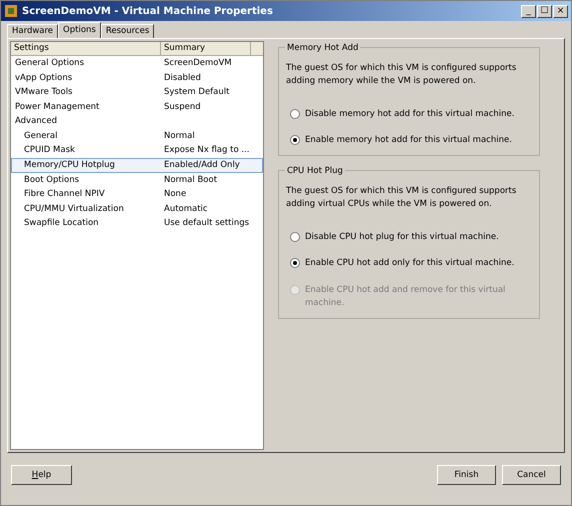  Describe the element at coordinates (49, 63) in the screenshot. I see `setting-name: General Options` at that location.